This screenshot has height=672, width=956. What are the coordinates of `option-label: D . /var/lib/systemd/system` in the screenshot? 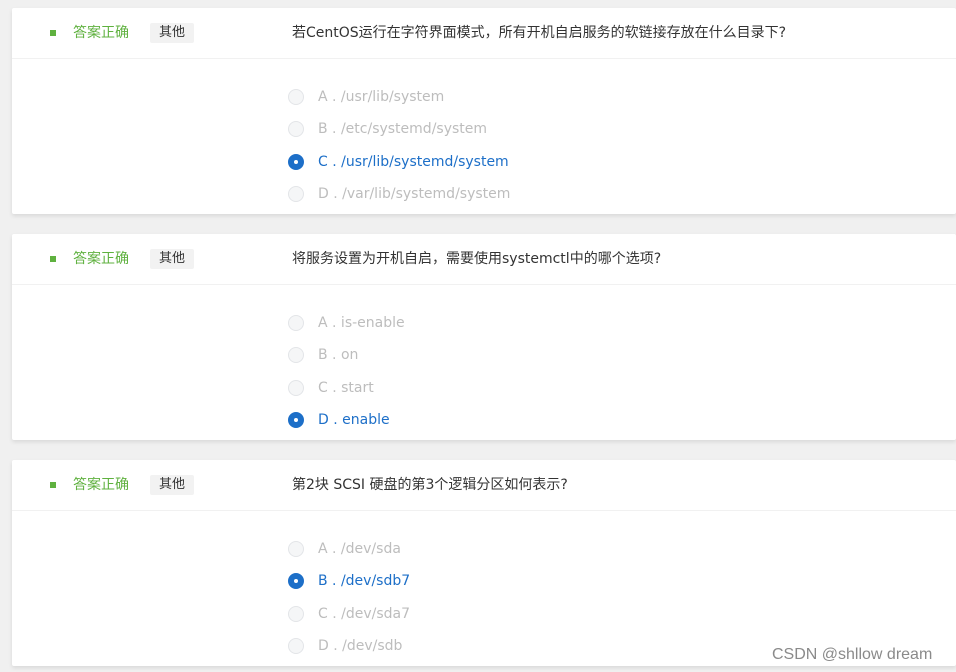 It's located at (414, 194).